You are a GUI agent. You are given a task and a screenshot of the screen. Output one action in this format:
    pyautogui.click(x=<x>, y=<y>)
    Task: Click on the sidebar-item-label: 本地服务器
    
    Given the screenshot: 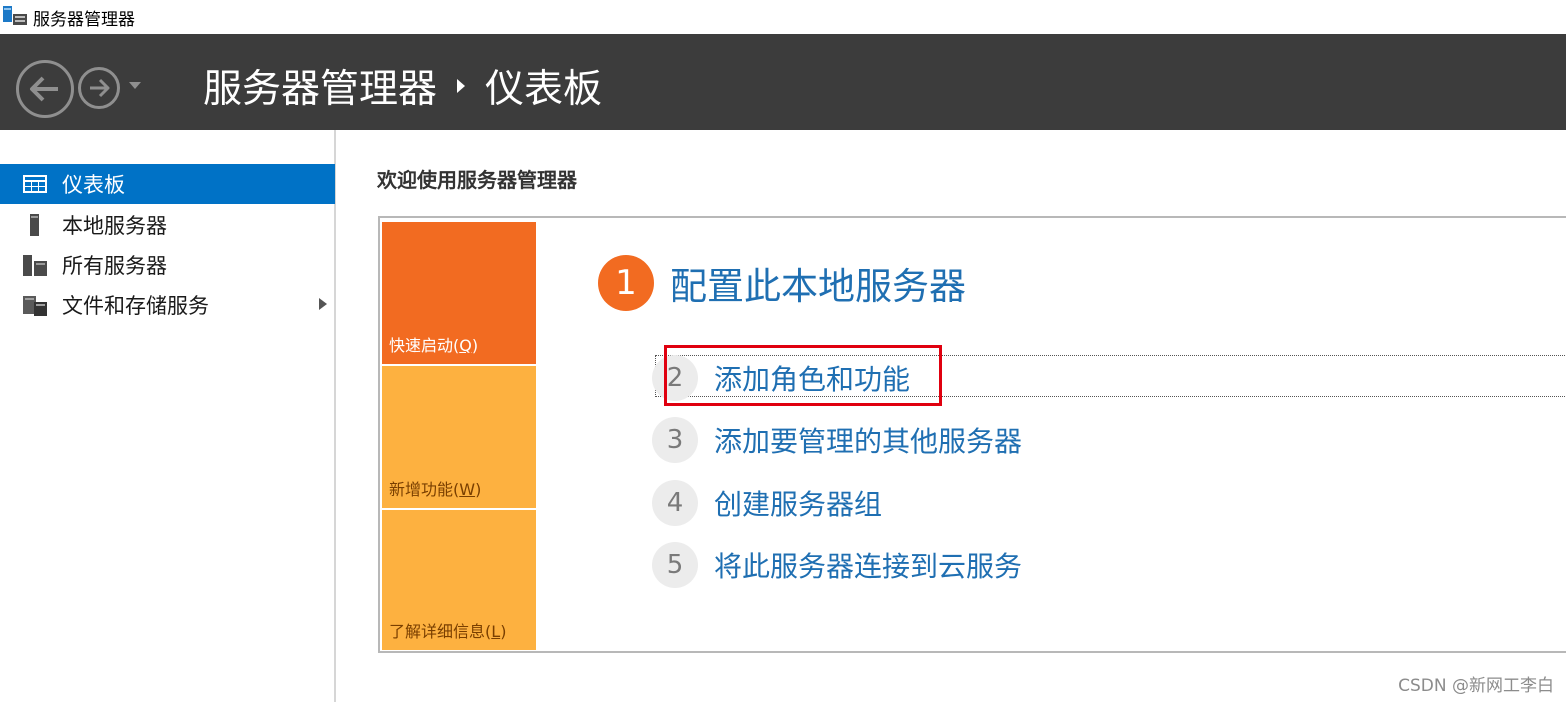 What is the action you would take?
    pyautogui.click(x=114, y=226)
    